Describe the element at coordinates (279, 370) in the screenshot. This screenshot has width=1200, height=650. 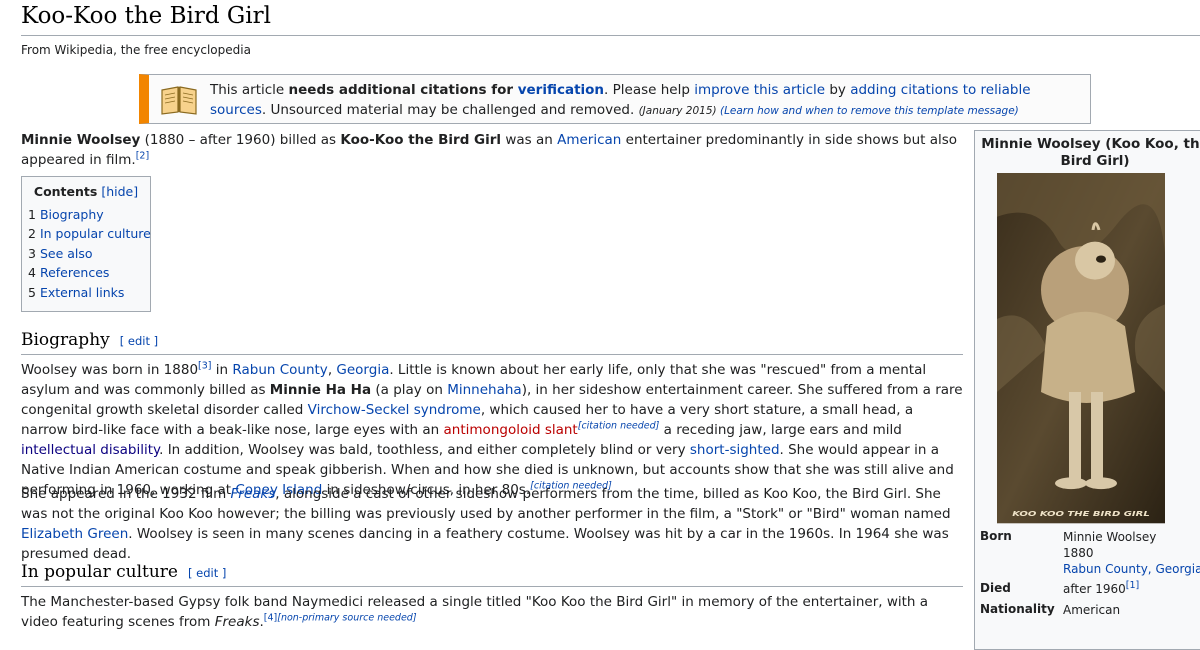
I see `rabun-county-link: Rabun County` at that location.